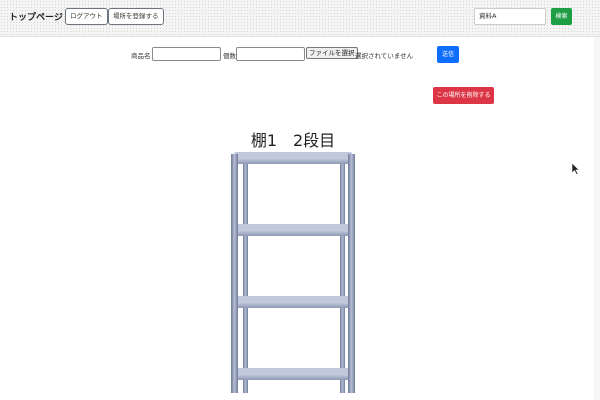 The image size is (600, 400). Describe the element at coordinates (186, 54) in the screenshot. I see `product-name-input` at that location.